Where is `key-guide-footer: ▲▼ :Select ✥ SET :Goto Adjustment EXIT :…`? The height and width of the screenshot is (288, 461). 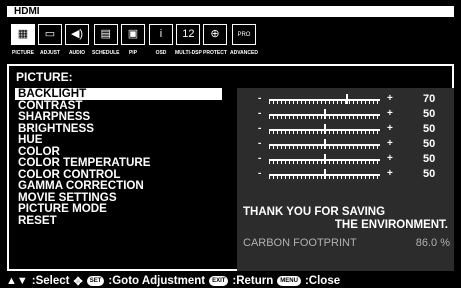
key-guide-footer: ▲▼ :Select ✥ SET :Goto Adjustment EXIT :… is located at coordinates (230, 281).